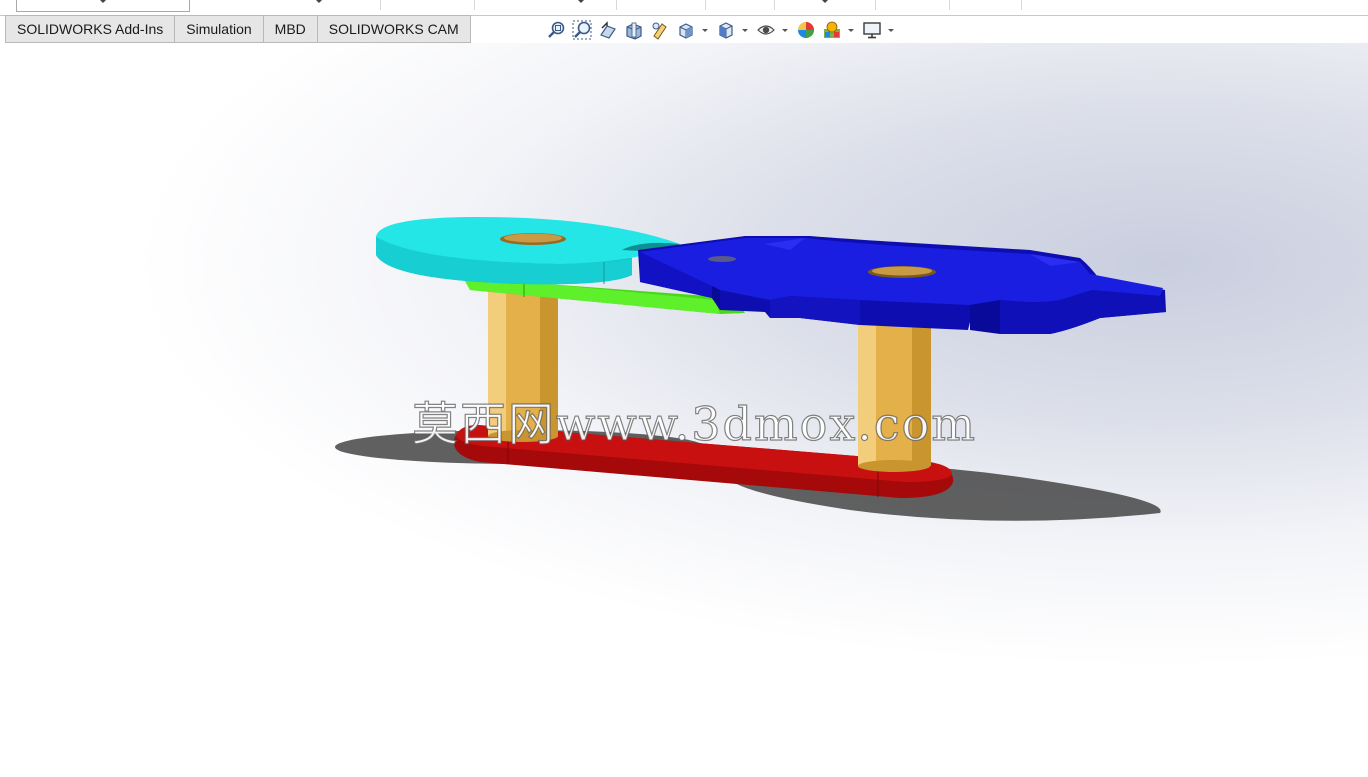 The width and height of the screenshot is (1368, 777). What do you see at coordinates (219, 29) in the screenshot?
I see `tab-simulation: Simulation` at bounding box center [219, 29].